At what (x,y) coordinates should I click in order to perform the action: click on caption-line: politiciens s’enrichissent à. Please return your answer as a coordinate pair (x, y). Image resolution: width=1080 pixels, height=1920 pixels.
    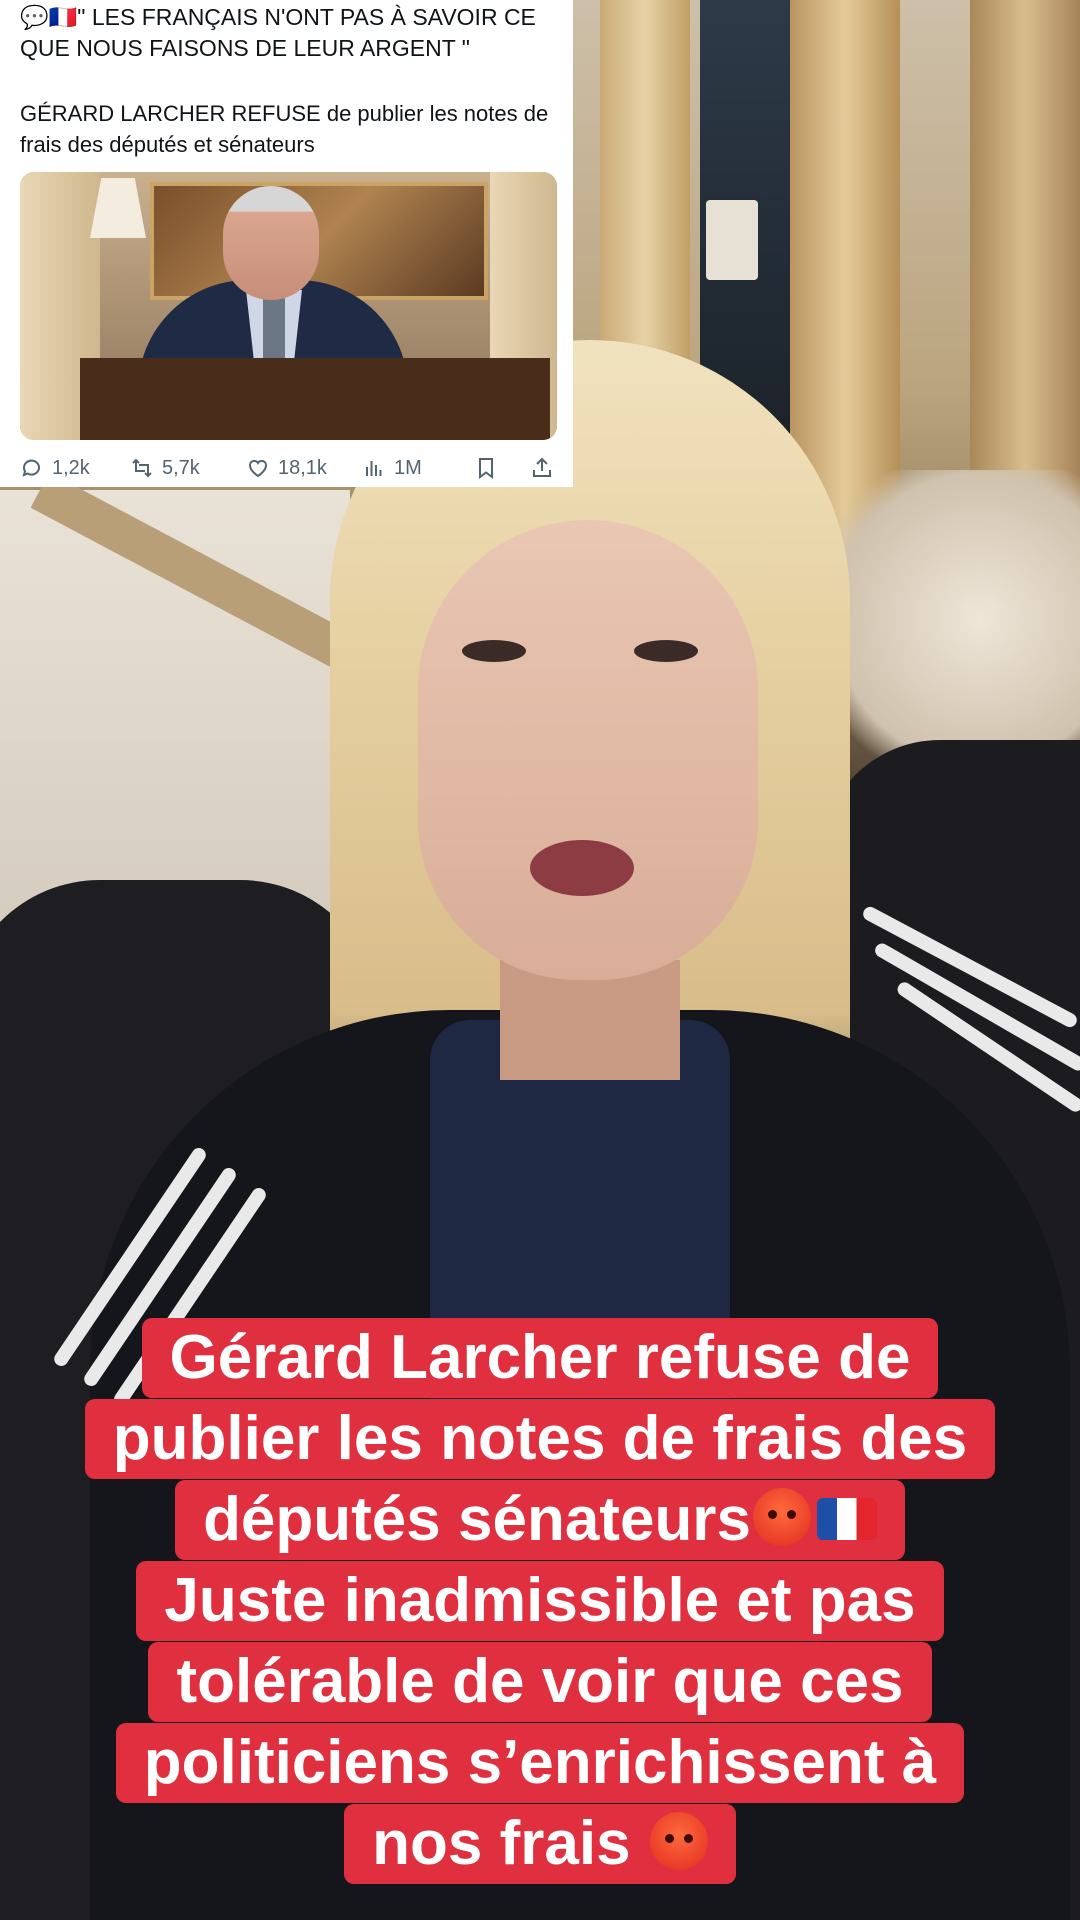
    Looking at the image, I should click on (540, 1763).